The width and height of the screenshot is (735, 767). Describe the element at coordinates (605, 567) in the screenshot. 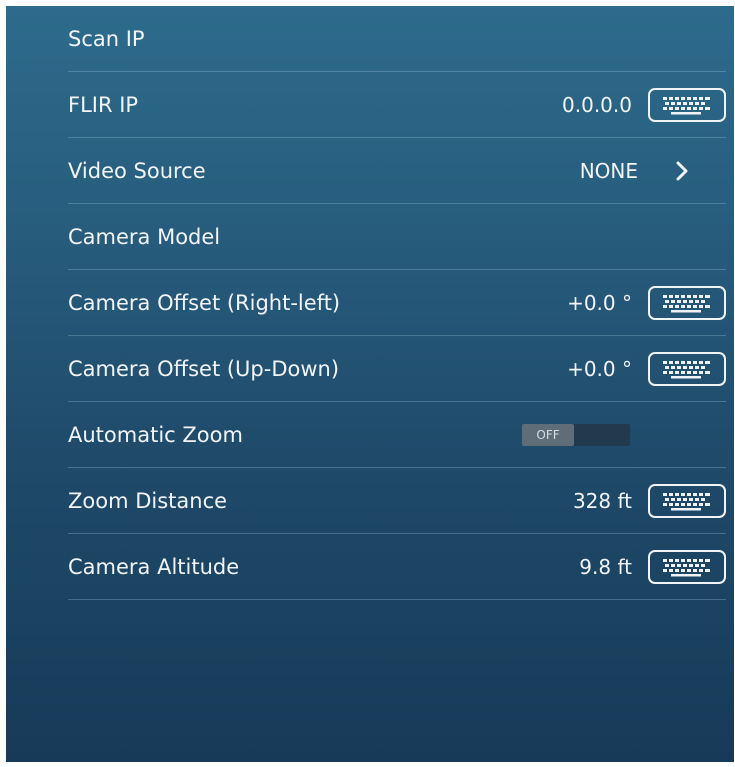

I see `camera-altitude-value: 9.8 ft` at that location.